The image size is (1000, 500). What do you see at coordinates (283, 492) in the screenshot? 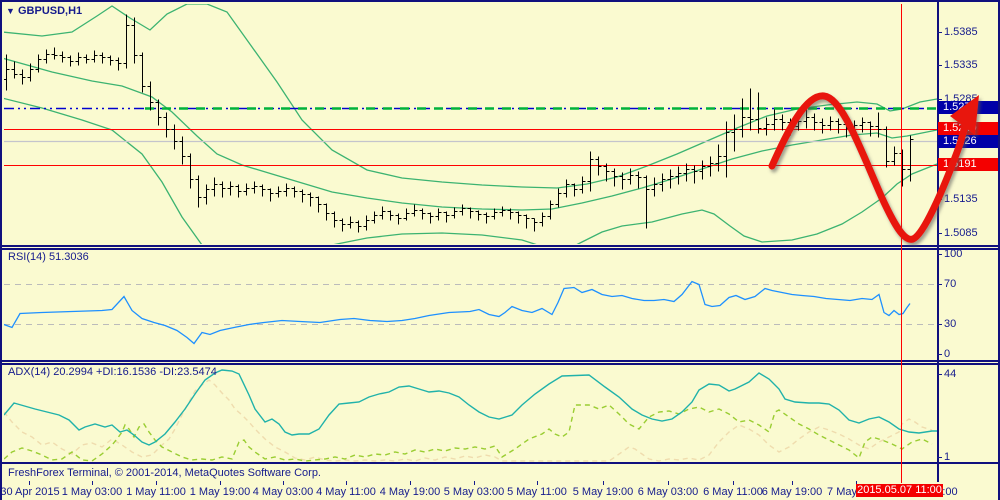
I see `time-axis-label: 4 May 03:00` at bounding box center [283, 492].